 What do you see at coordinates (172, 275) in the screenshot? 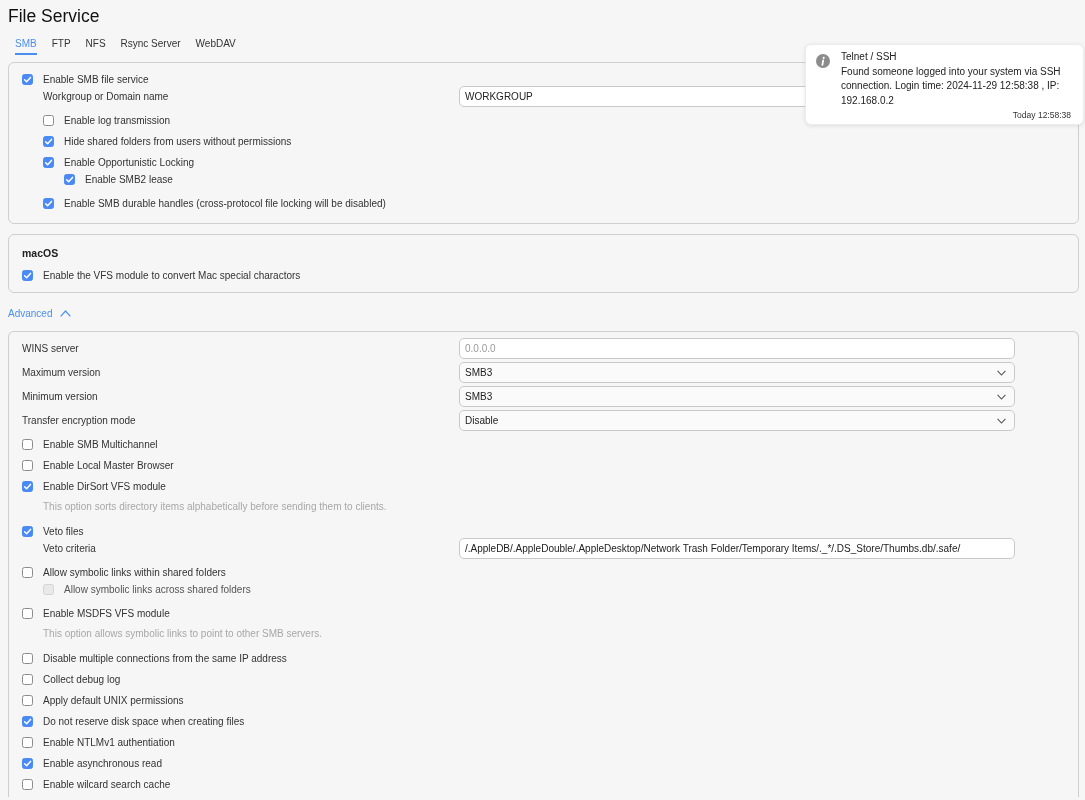
I see `checkbox-label: Enable the VFS module to convert Mac special charactors` at bounding box center [172, 275].